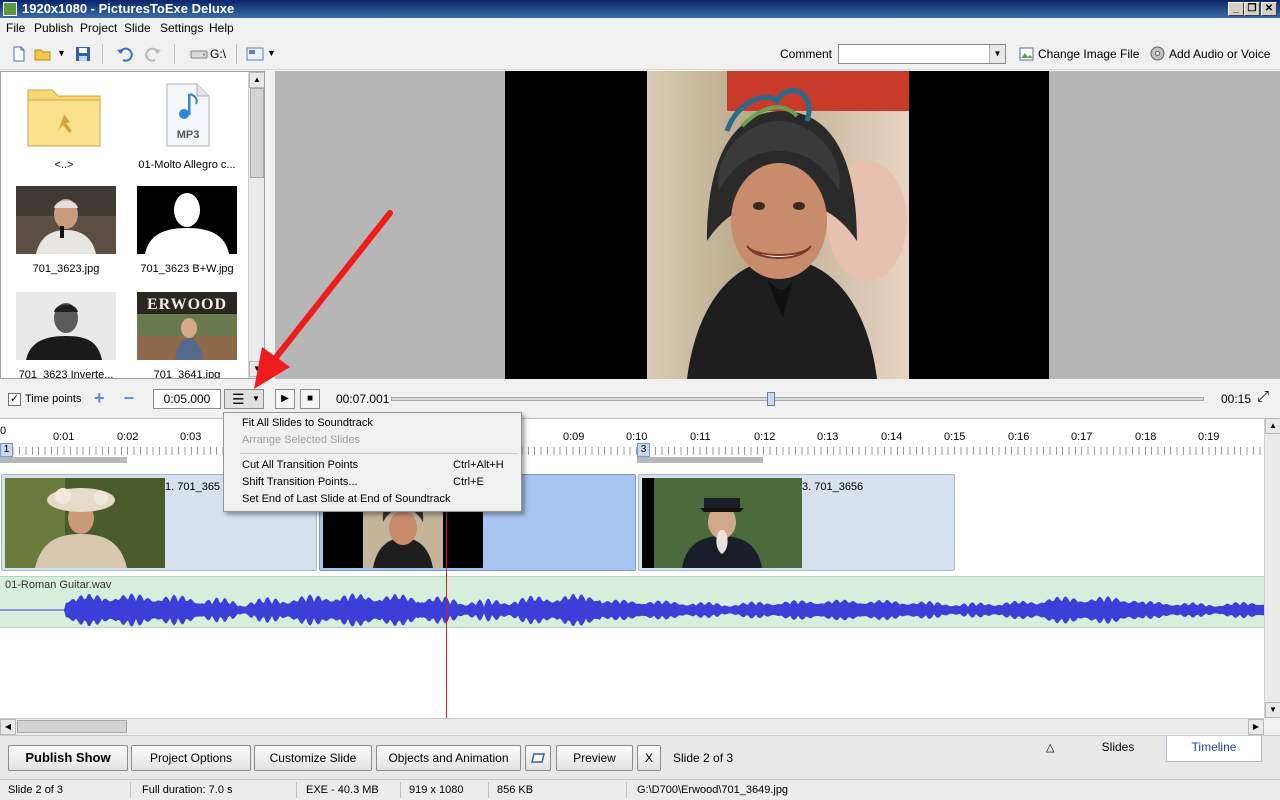 This screenshot has height=800, width=1280. What do you see at coordinates (191, 437) in the screenshot?
I see `ruler-tick: 0:03` at bounding box center [191, 437].